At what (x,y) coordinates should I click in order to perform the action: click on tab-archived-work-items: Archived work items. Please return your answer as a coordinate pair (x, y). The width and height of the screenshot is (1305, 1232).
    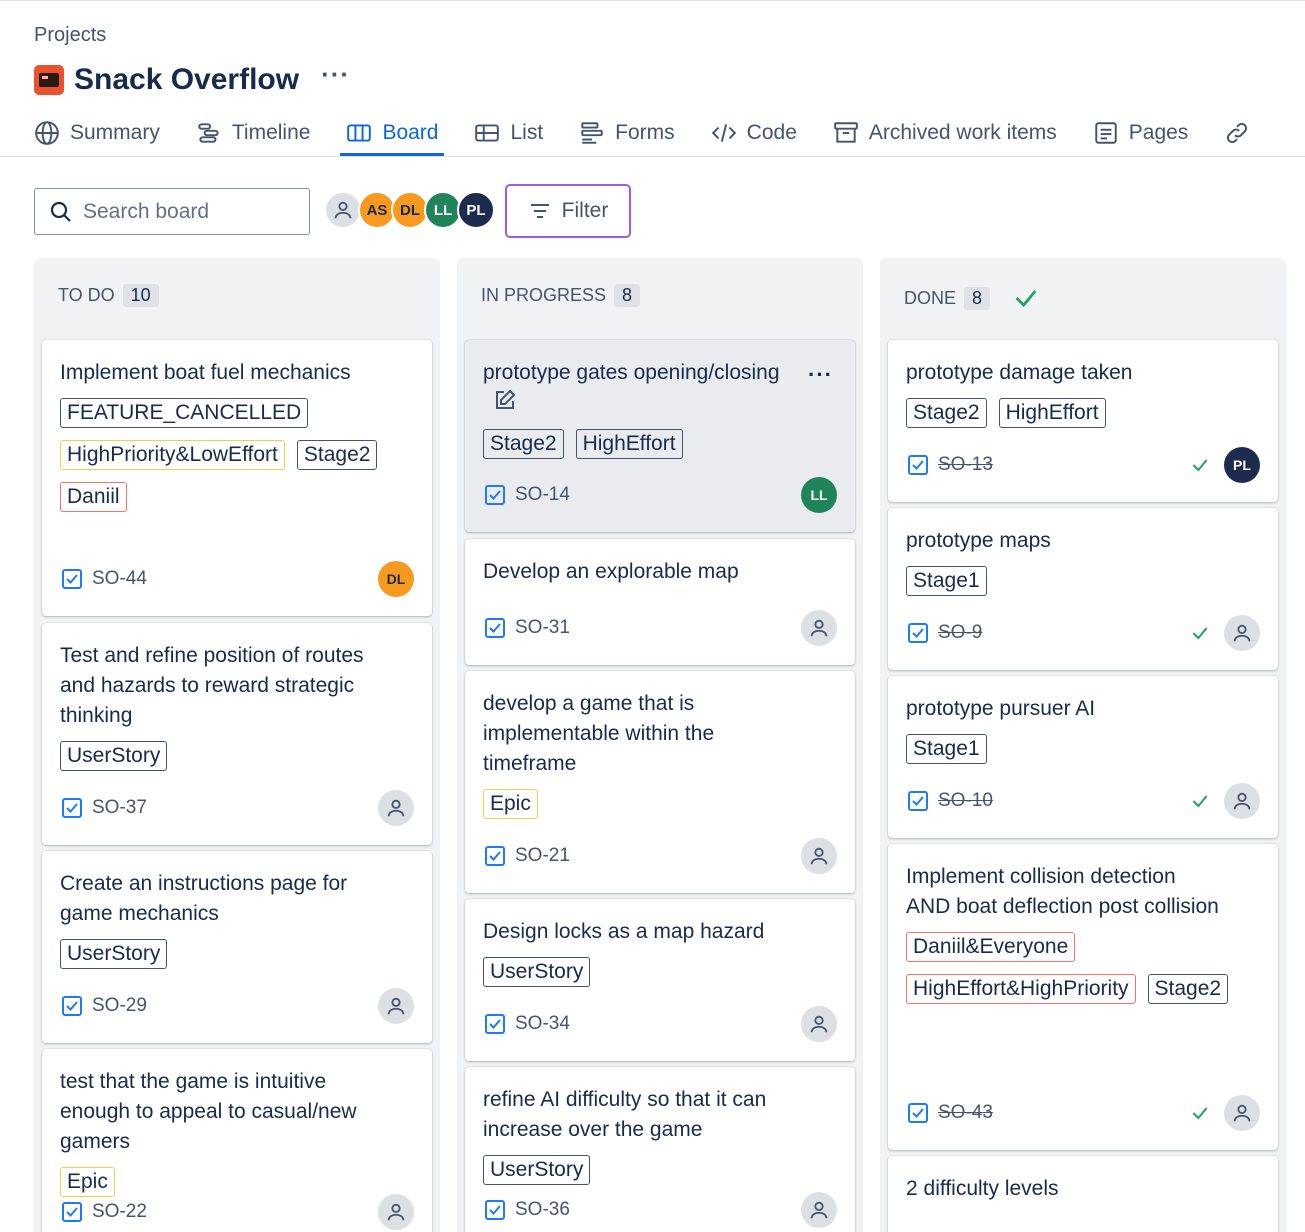
    Looking at the image, I should click on (945, 133).